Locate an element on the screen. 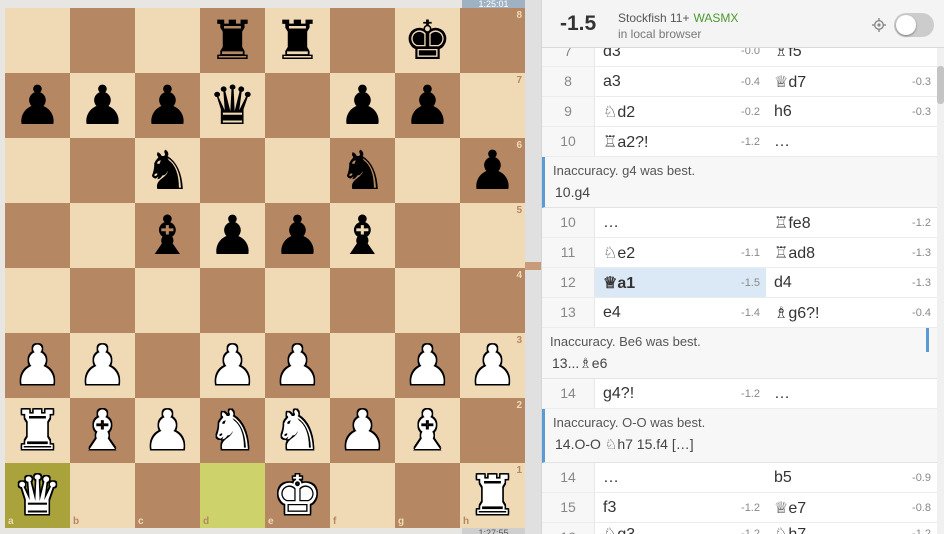 The width and height of the screenshot is (944, 534). square-c5: ♝ is located at coordinates (167, 235).